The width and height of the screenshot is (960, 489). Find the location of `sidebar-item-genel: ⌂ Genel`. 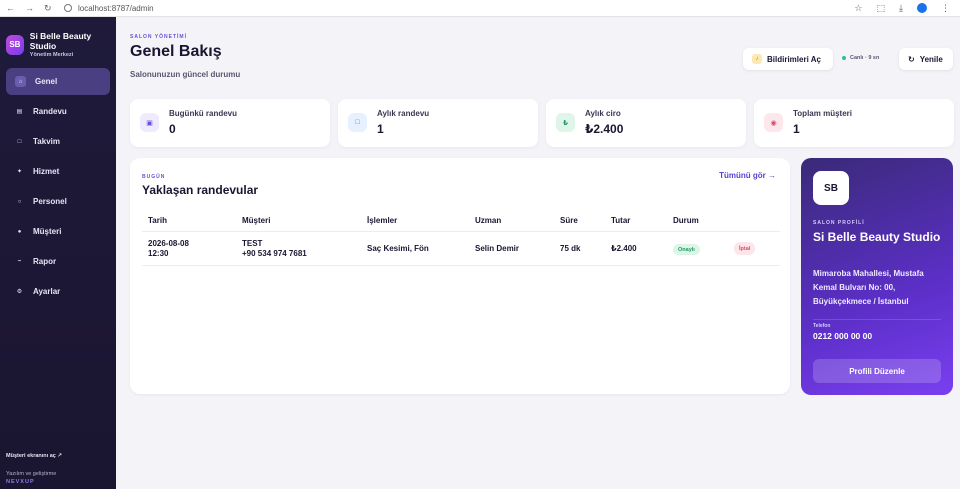

sidebar-item-genel: ⌂ Genel is located at coordinates (58, 81).